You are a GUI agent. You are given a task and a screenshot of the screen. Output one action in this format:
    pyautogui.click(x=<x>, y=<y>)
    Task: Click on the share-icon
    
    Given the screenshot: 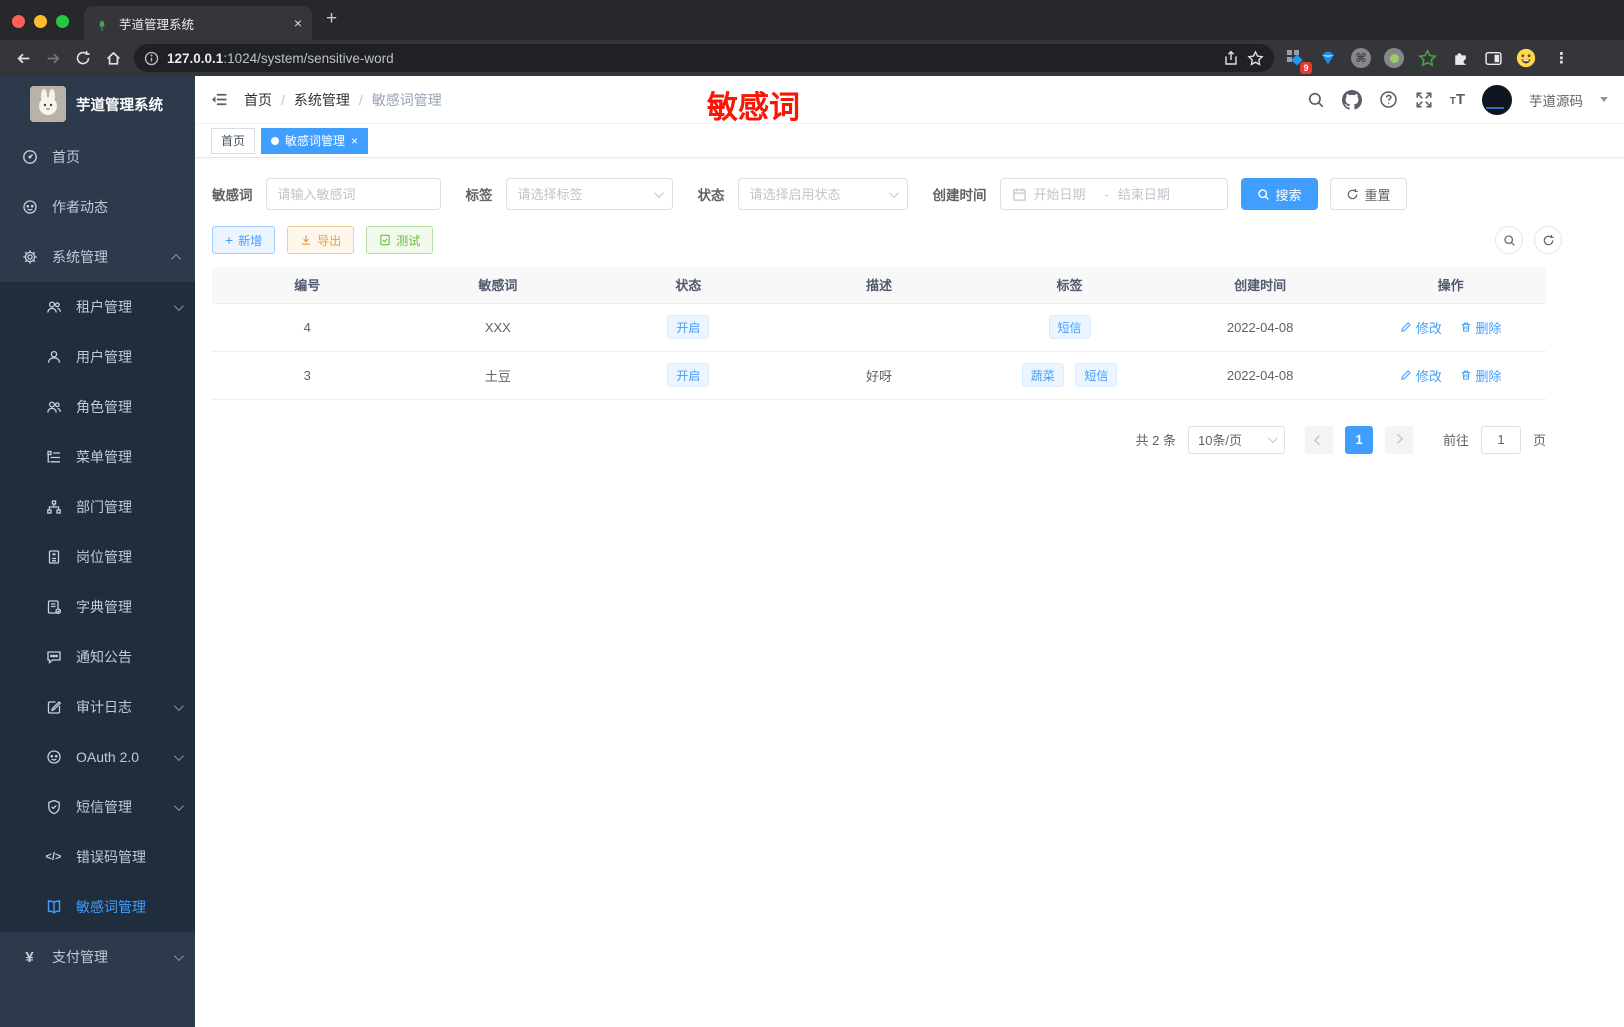 What is the action you would take?
    pyautogui.click(x=1231, y=58)
    